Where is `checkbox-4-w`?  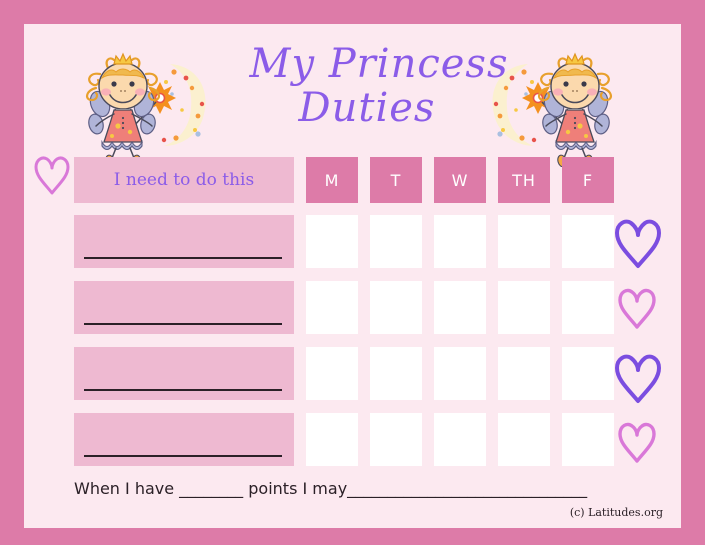
checkbox-4-w is located at coordinates (460, 439).